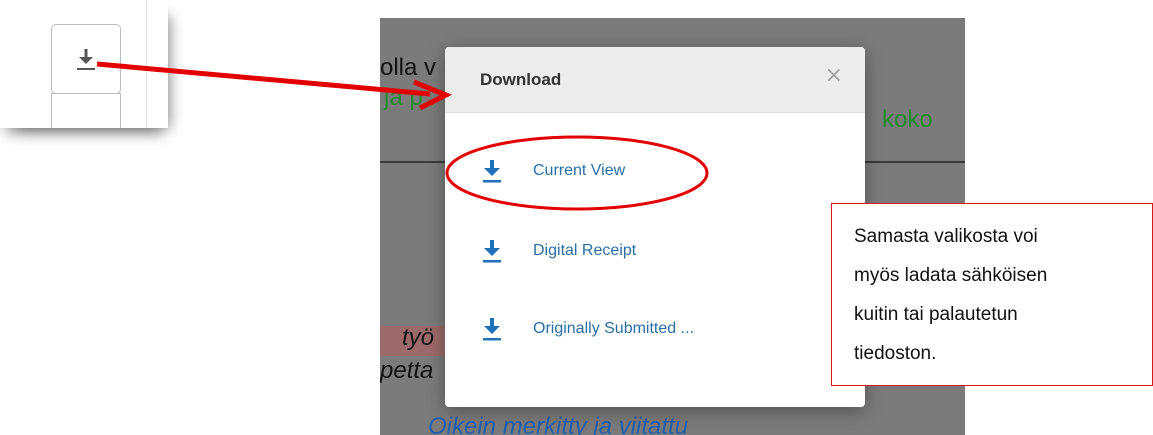 The image size is (1153, 435). Describe the element at coordinates (655, 172) in the screenshot. I see `download-current-view: Current View` at that location.